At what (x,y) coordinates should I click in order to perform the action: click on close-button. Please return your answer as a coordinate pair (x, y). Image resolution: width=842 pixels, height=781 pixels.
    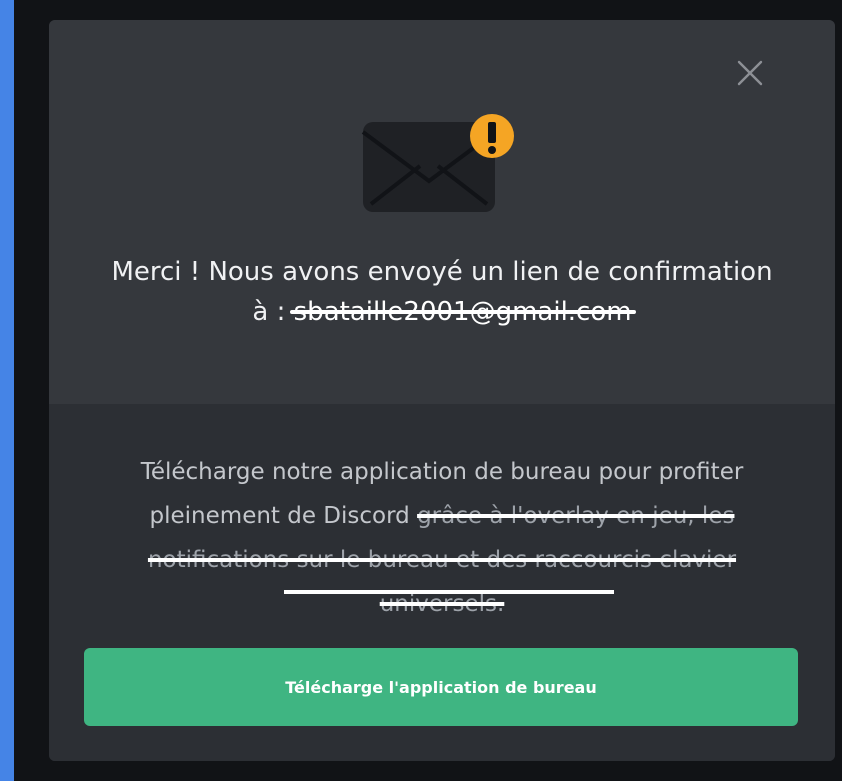
    Looking at the image, I should click on (750, 73).